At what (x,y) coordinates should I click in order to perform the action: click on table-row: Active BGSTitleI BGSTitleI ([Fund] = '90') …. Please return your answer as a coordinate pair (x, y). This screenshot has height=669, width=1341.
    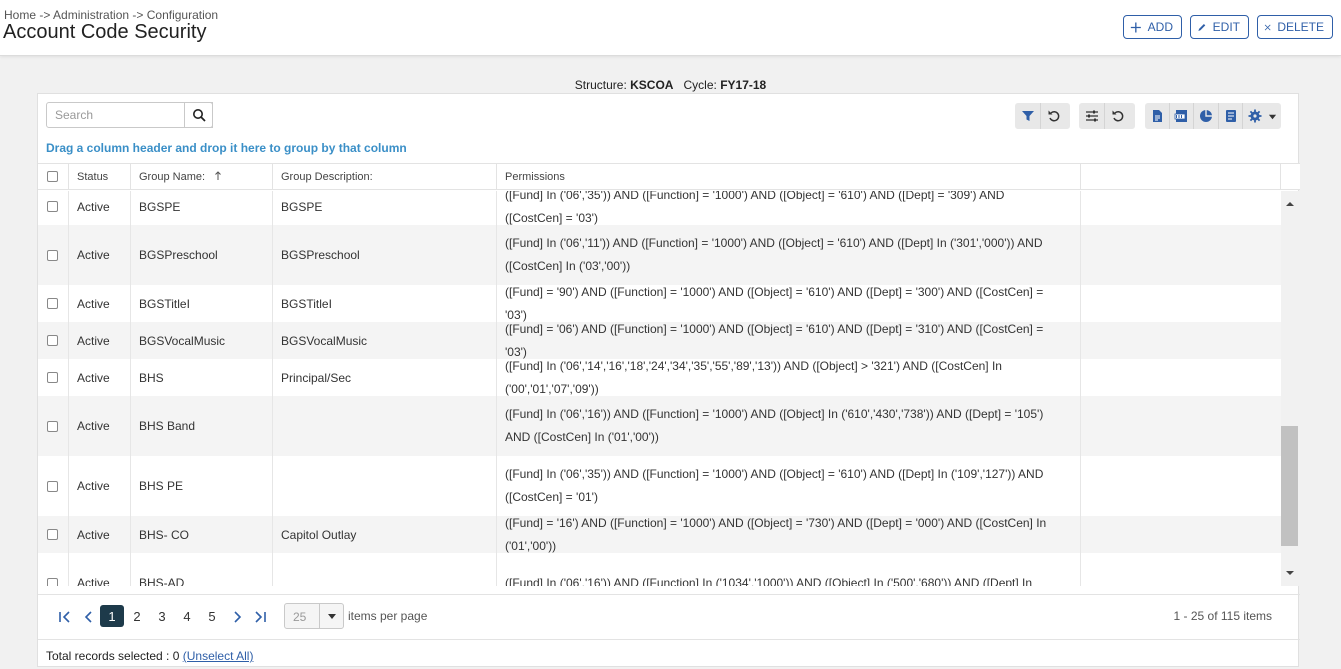
    Looking at the image, I should click on (659, 303).